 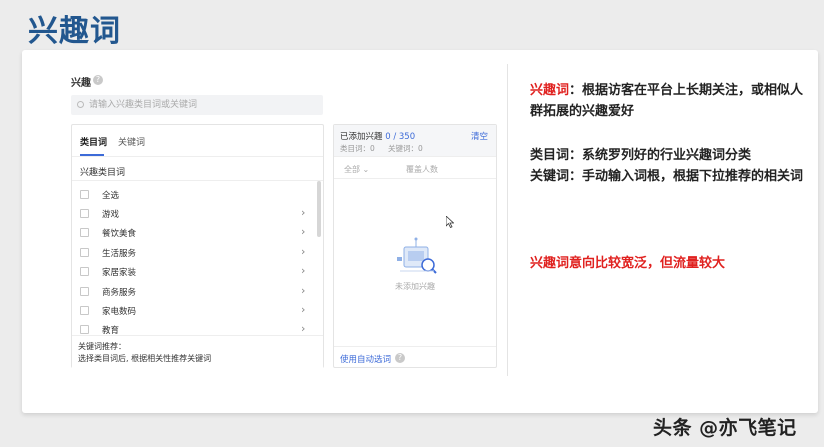 What do you see at coordinates (417, 255) in the screenshot?
I see `empty-box-icon` at bounding box center [417, 255].